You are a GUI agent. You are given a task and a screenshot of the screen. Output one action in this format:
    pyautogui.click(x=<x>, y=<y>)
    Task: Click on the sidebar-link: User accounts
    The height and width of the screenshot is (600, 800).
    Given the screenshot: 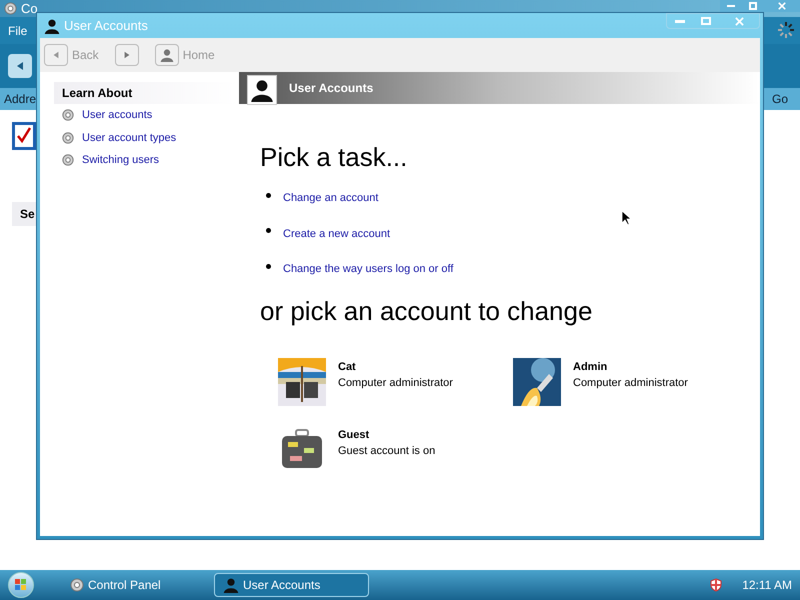 What is the action you would take?
    pyautogui.click(x=117, y=115)
    